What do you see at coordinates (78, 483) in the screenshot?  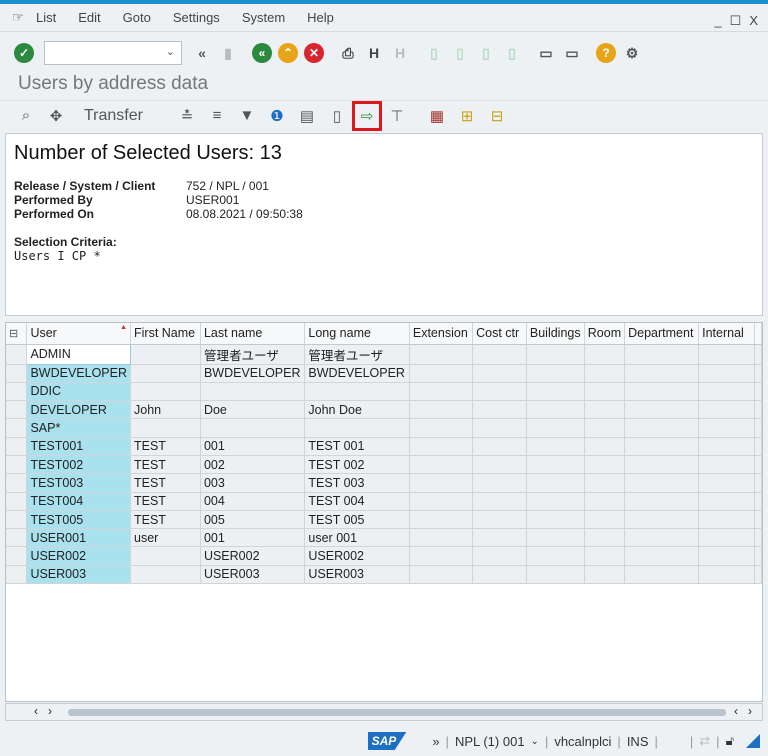 I see `table-cell: TEST003` at bounding box center [78, 483].